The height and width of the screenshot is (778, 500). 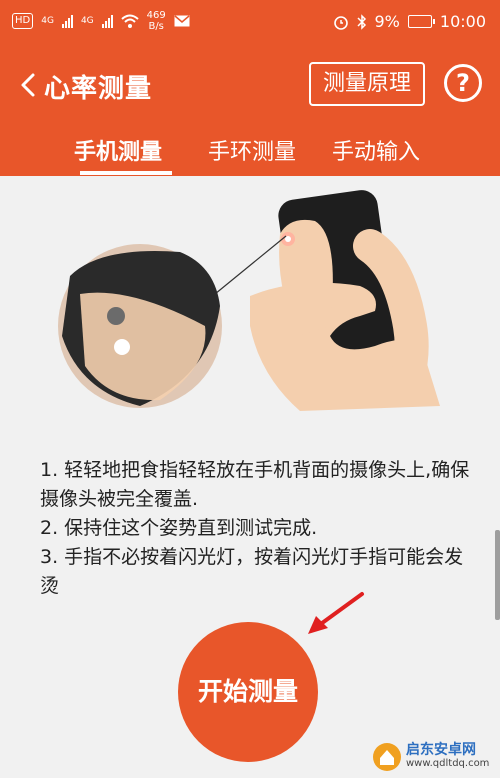 I want to click on sim2-label: 4G, so click(x=87, y=21).